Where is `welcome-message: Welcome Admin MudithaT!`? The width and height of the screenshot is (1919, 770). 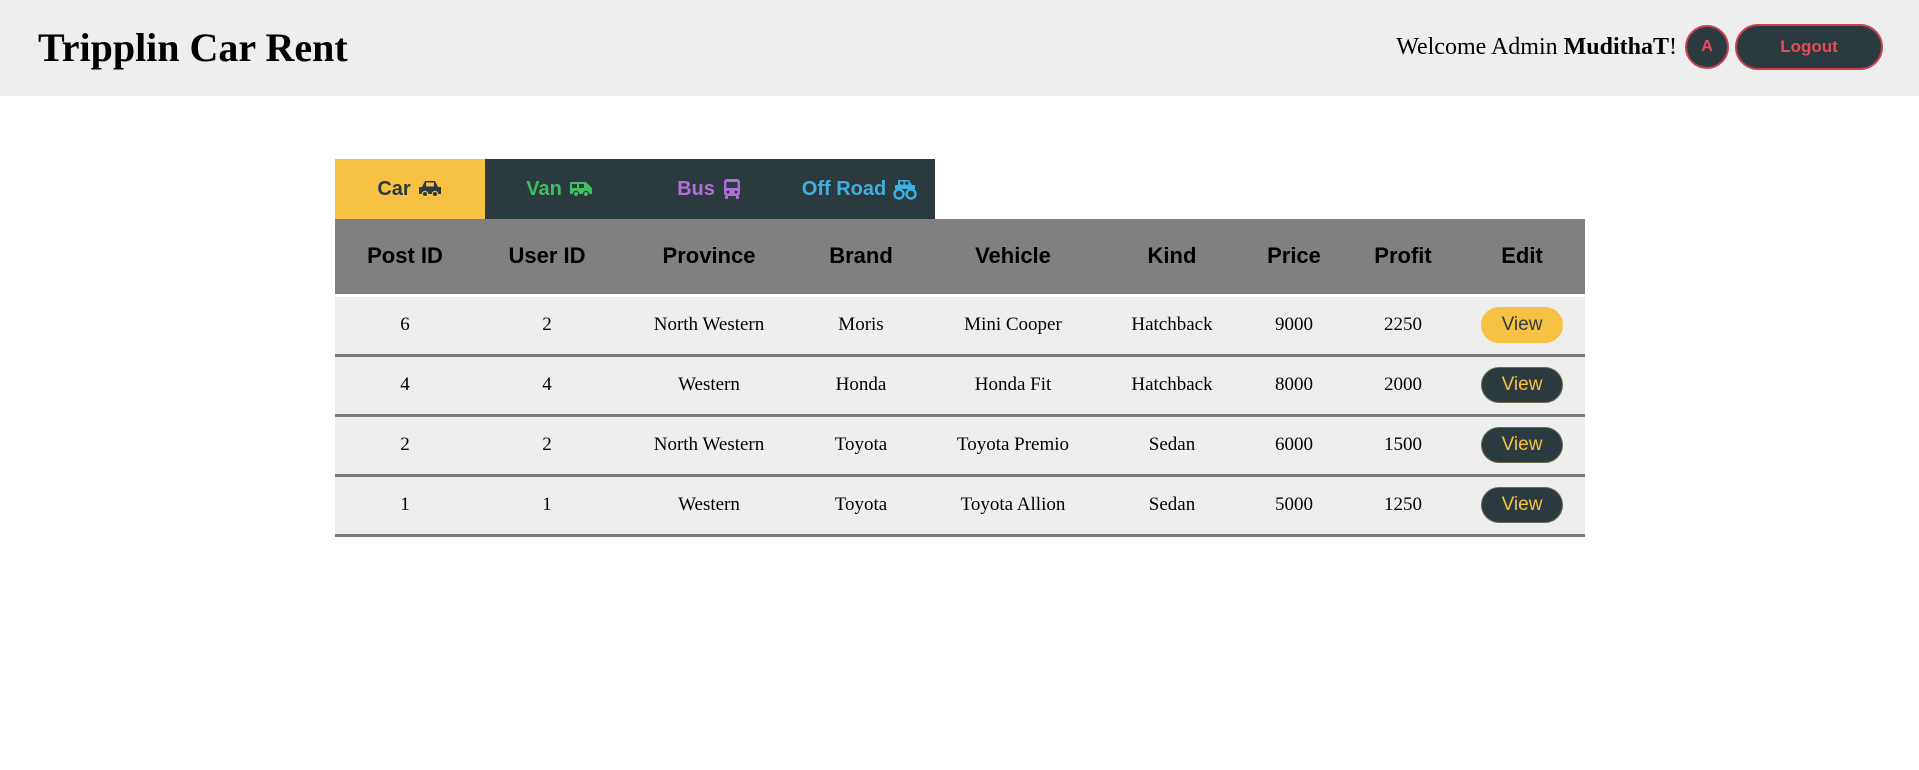 welcome-message: Welcome Admin MudithaT! is located at coordinates (1536, 47).